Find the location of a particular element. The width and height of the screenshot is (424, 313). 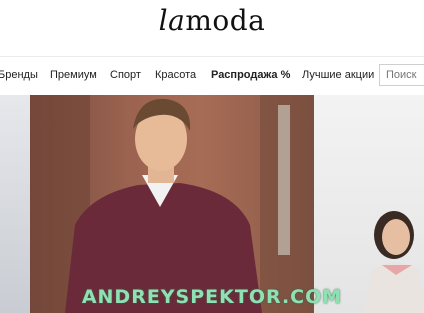

watermark-text: ANDREYSPEKTOR.COM is located at coordinates (212, 297).